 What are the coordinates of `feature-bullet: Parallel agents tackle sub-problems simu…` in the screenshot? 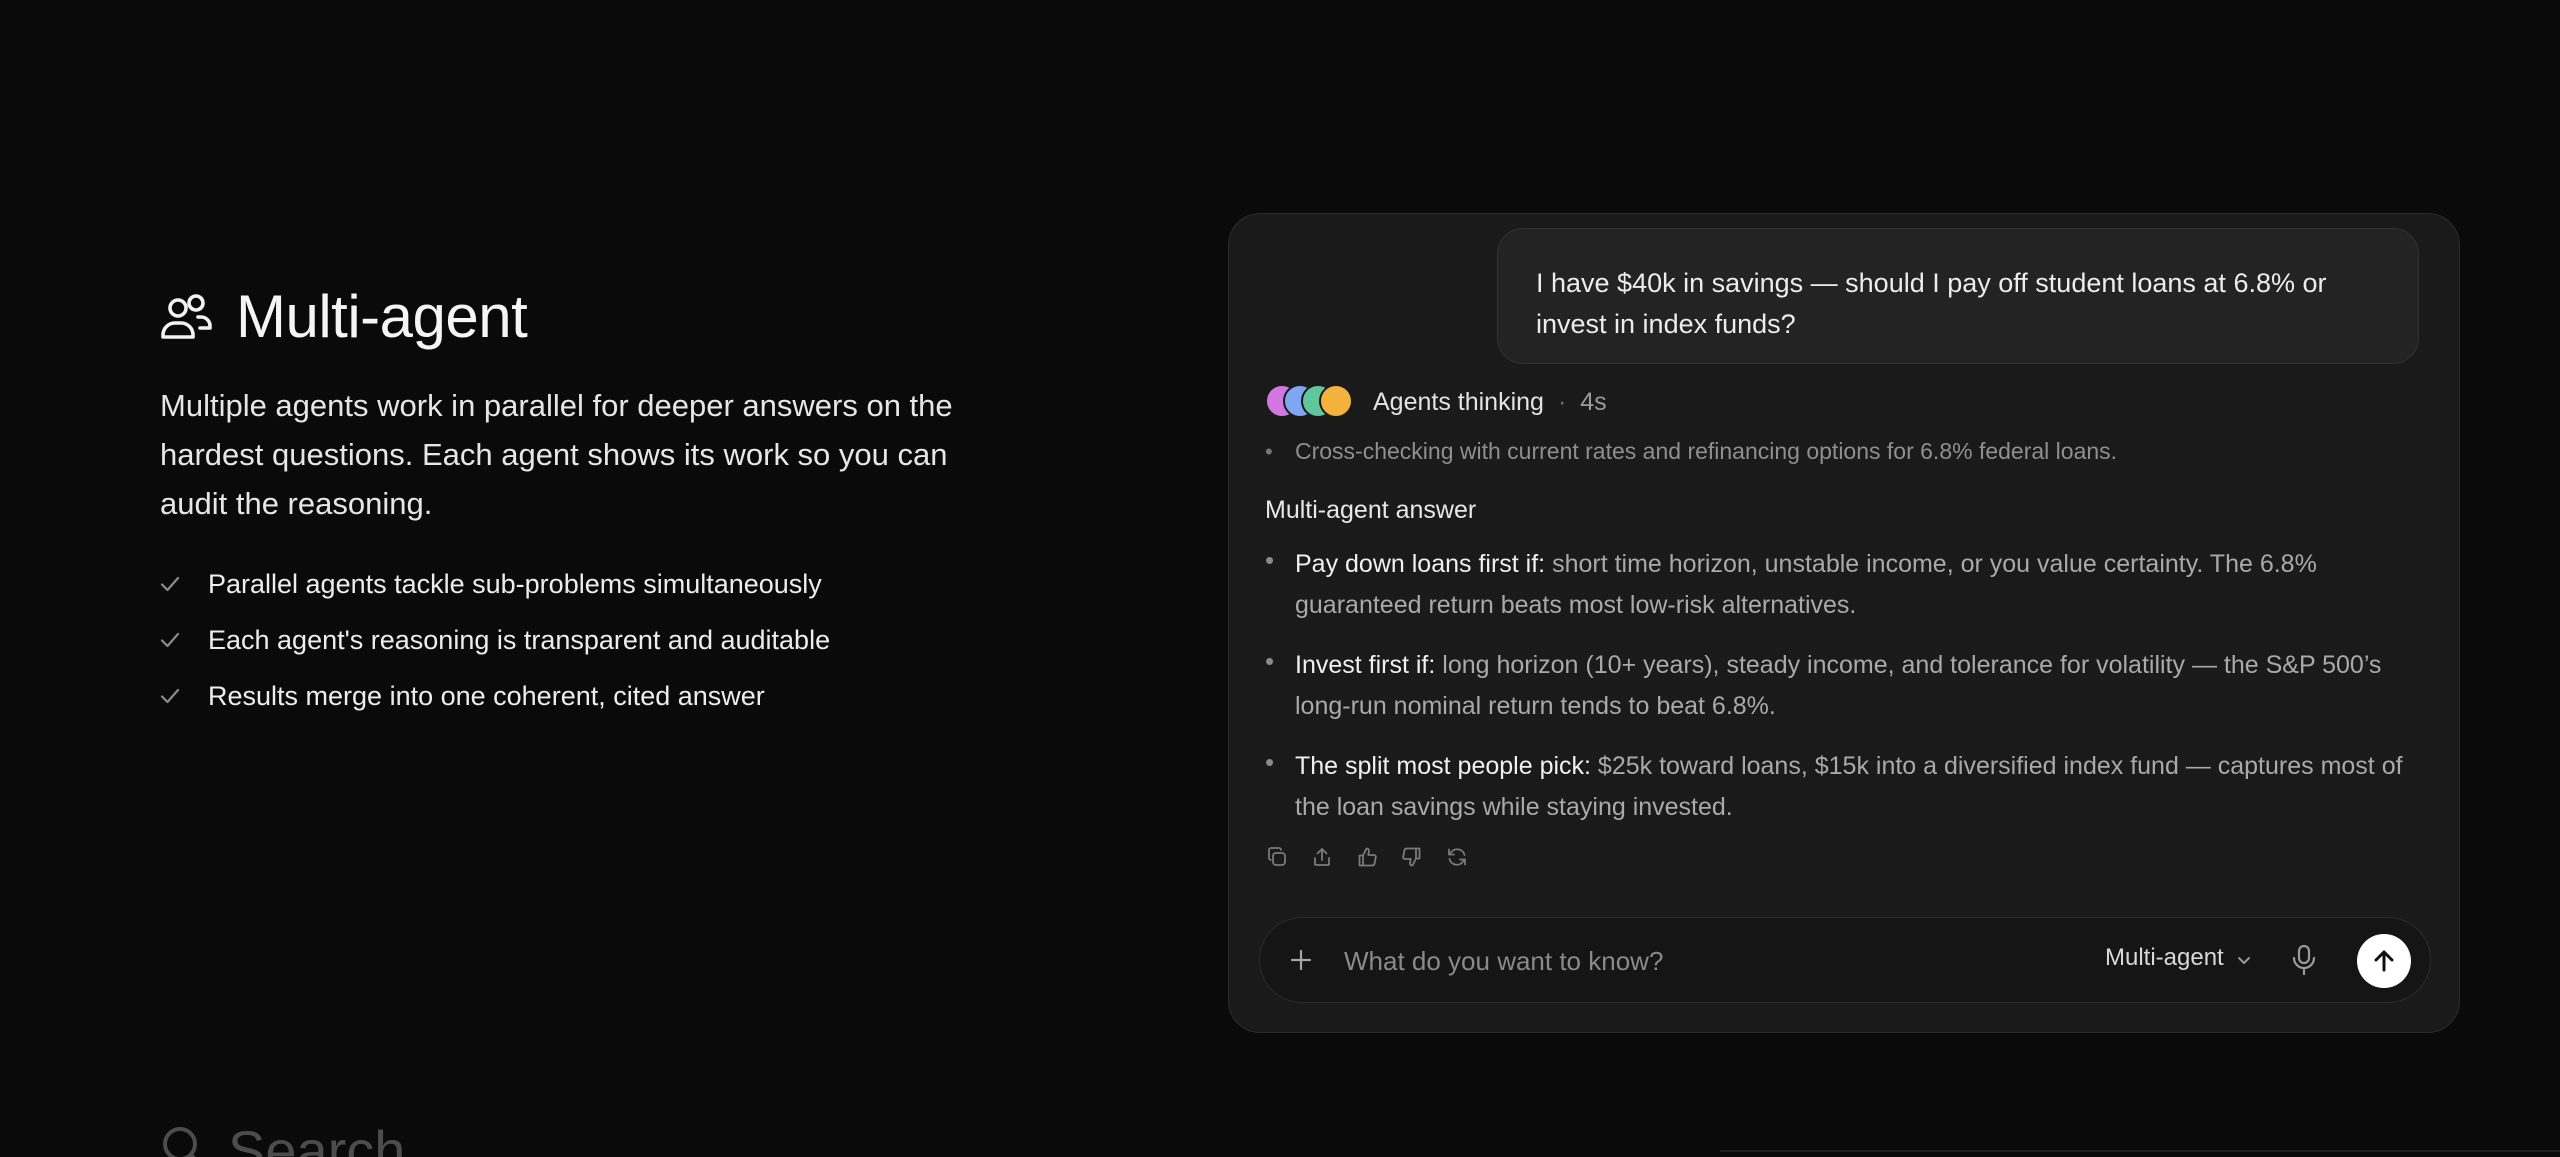 It's located at (590, 584).